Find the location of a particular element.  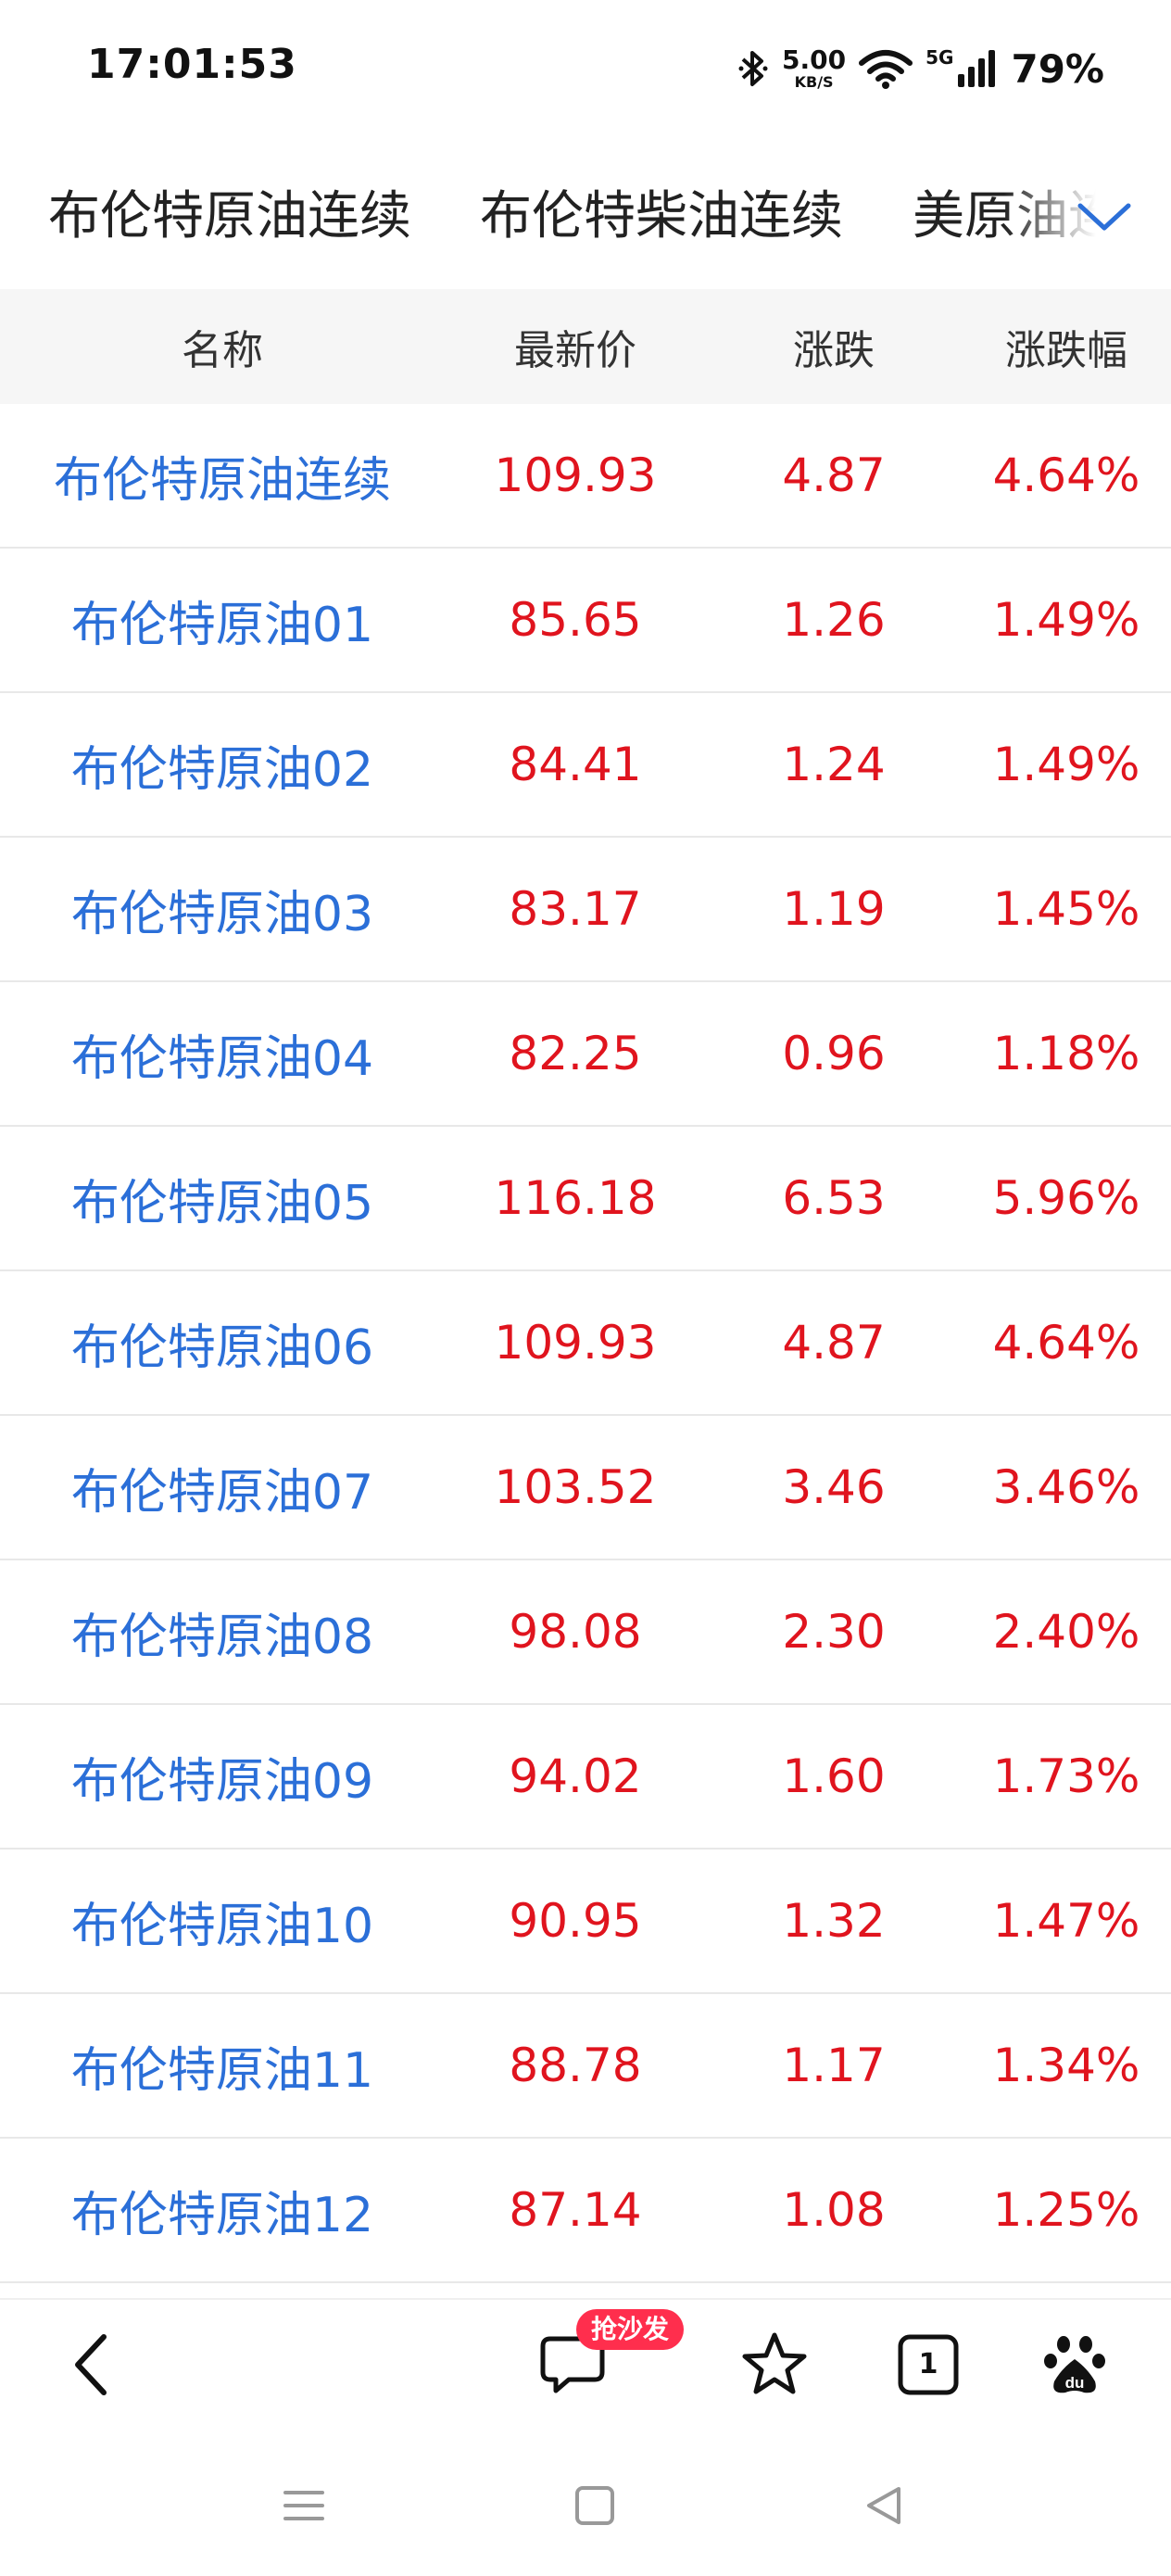

menu-icon is located at coordinates (304, 2506).